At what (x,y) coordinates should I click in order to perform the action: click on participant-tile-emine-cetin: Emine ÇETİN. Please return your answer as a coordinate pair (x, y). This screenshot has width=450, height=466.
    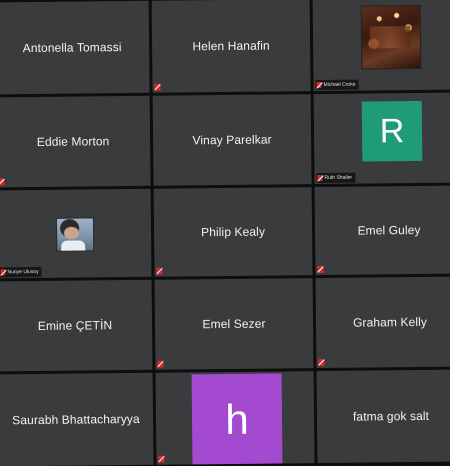
    Looking at the image, I should click on (76, 325).